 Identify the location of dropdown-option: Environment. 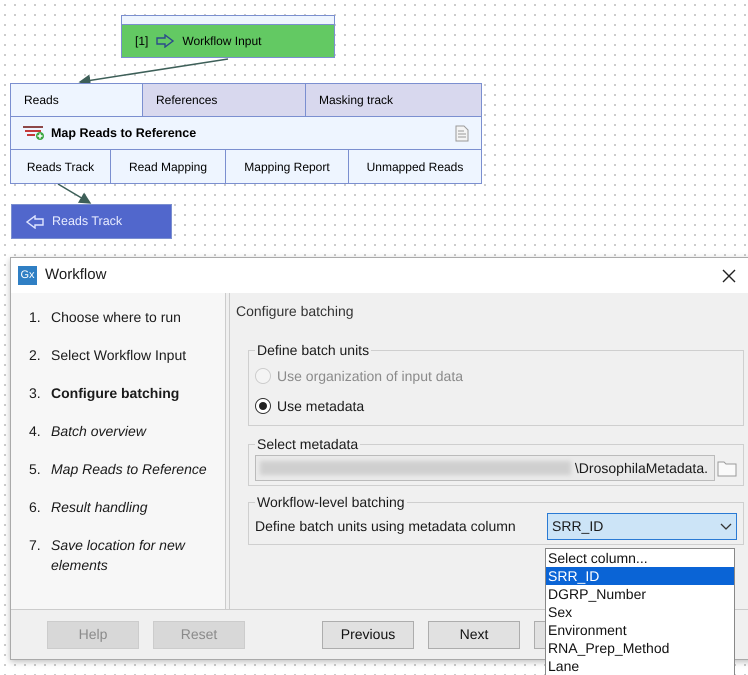
(640, 630).